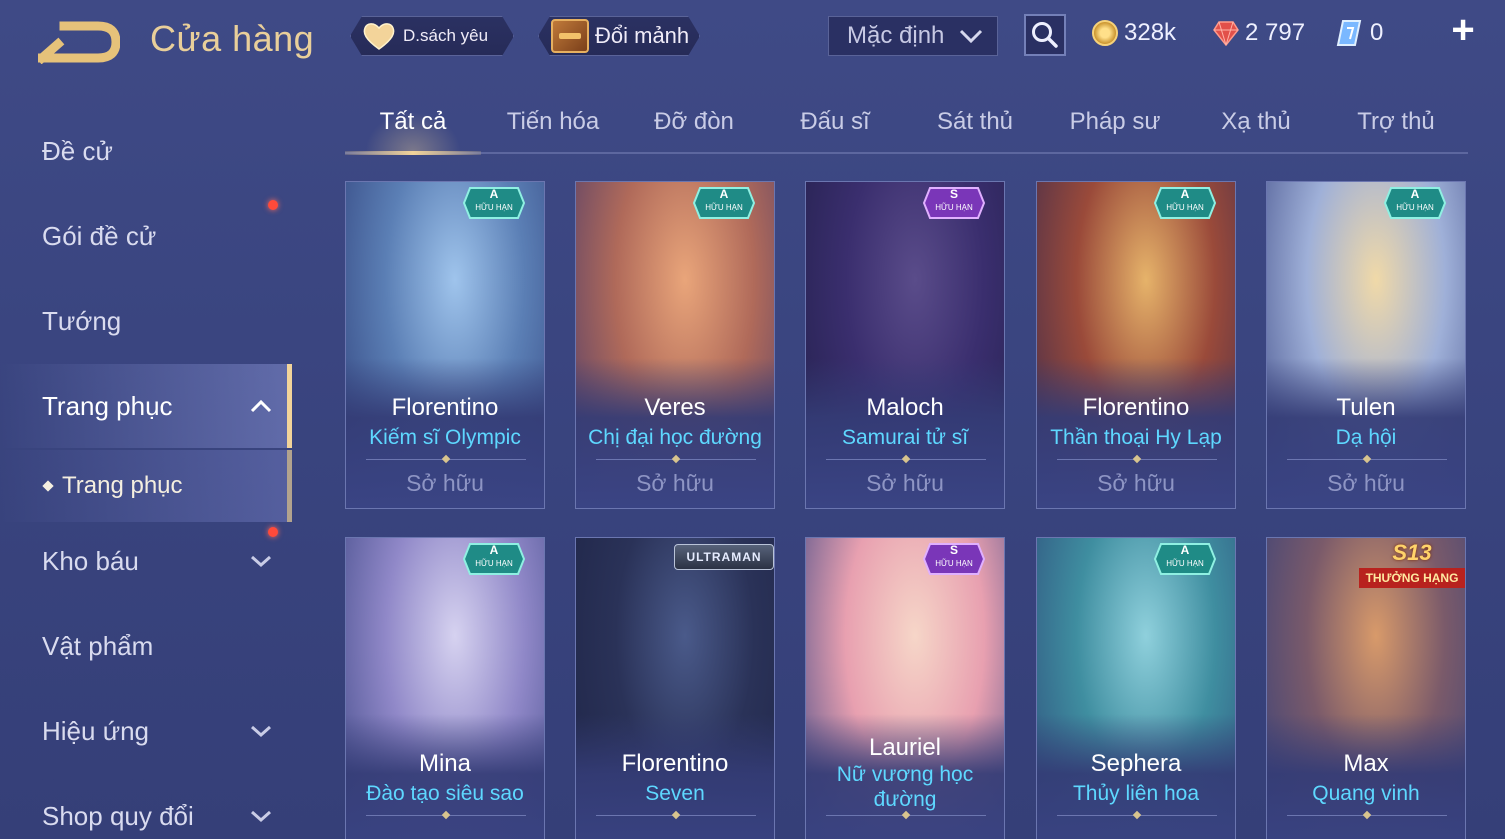  I want to click on skin-name: Nữ vương học đường, so click(905, 787).